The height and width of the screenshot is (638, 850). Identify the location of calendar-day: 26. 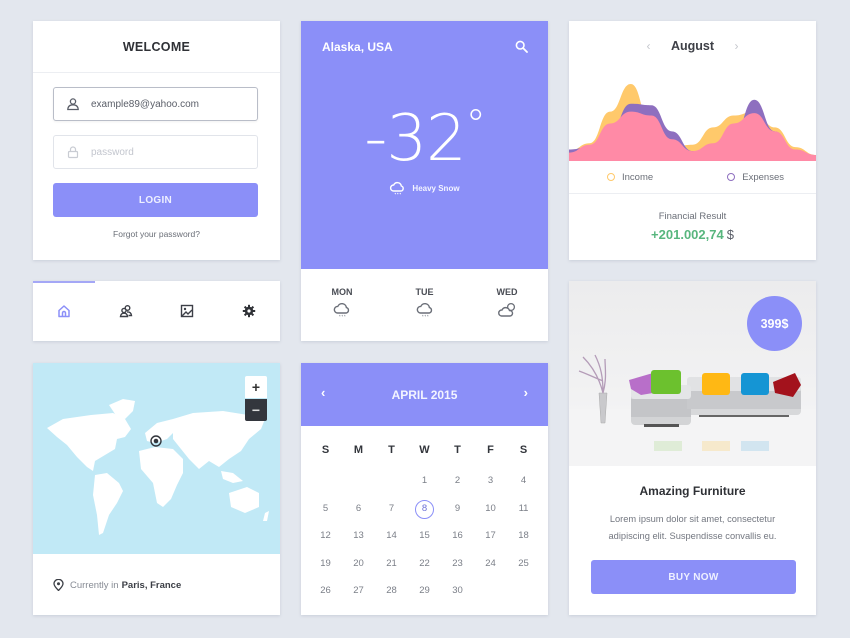
(325, 592).